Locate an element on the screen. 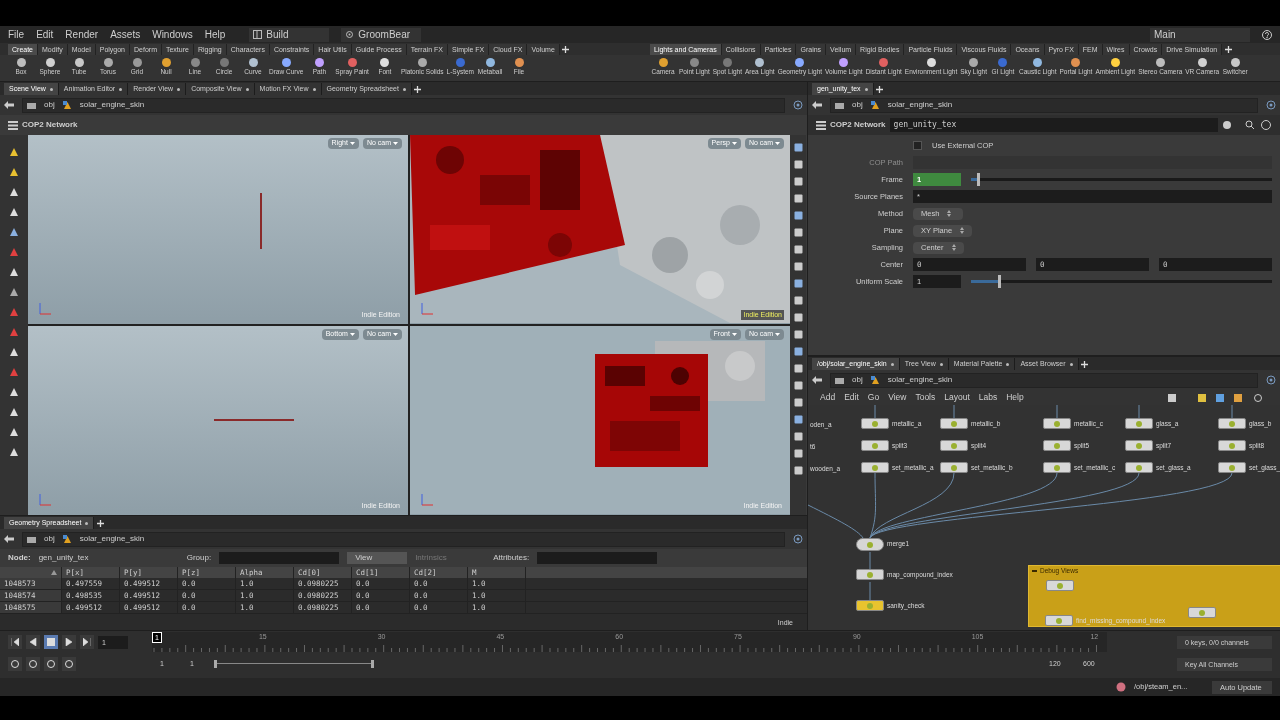 Image resolution: width=1280 pixels, height=720 pixels. menu-item: Render is located at coordinates (82, 34).